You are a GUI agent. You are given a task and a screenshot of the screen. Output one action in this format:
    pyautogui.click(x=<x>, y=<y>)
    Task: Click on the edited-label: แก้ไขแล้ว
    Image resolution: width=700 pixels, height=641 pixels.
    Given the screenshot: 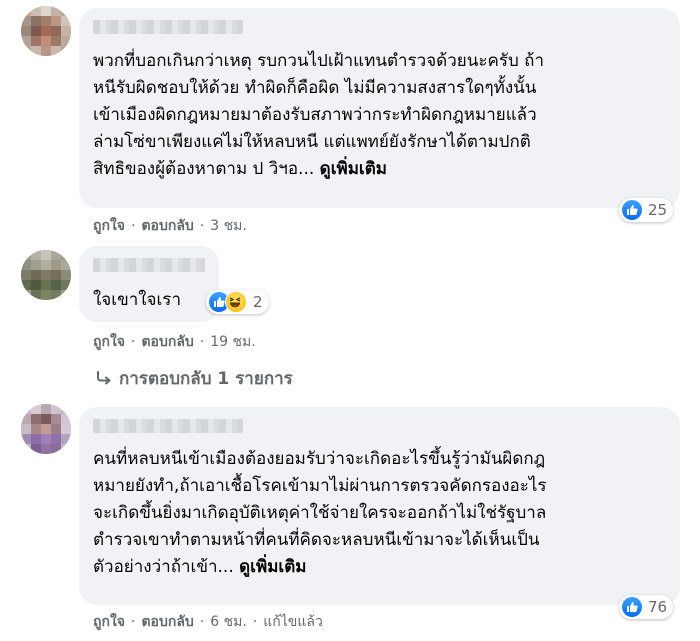 What is the action you would take?
    pyautogui.click(x=293, y=622)
    